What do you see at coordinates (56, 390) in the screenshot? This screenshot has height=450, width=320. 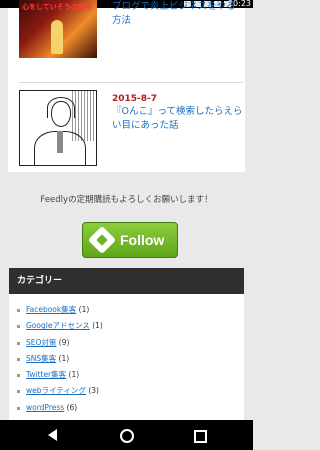 I see `category-link: webライティング` at bounding box center [56, 390].